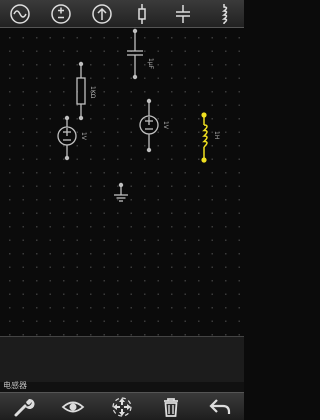 This screenshot has height=420, width=320. What do you see at coordinates (92, 92) in the screenshot?
I see `resistor-label: 1KΩ` at bounding box center [92, 92].